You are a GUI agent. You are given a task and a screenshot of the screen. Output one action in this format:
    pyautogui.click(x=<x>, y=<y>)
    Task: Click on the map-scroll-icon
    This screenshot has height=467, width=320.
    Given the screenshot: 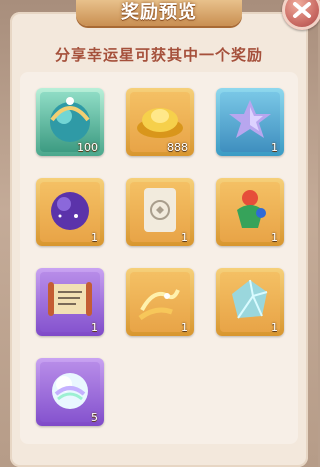 What is the action you would take?
    pyautogui.click(x=70, y=299)
    